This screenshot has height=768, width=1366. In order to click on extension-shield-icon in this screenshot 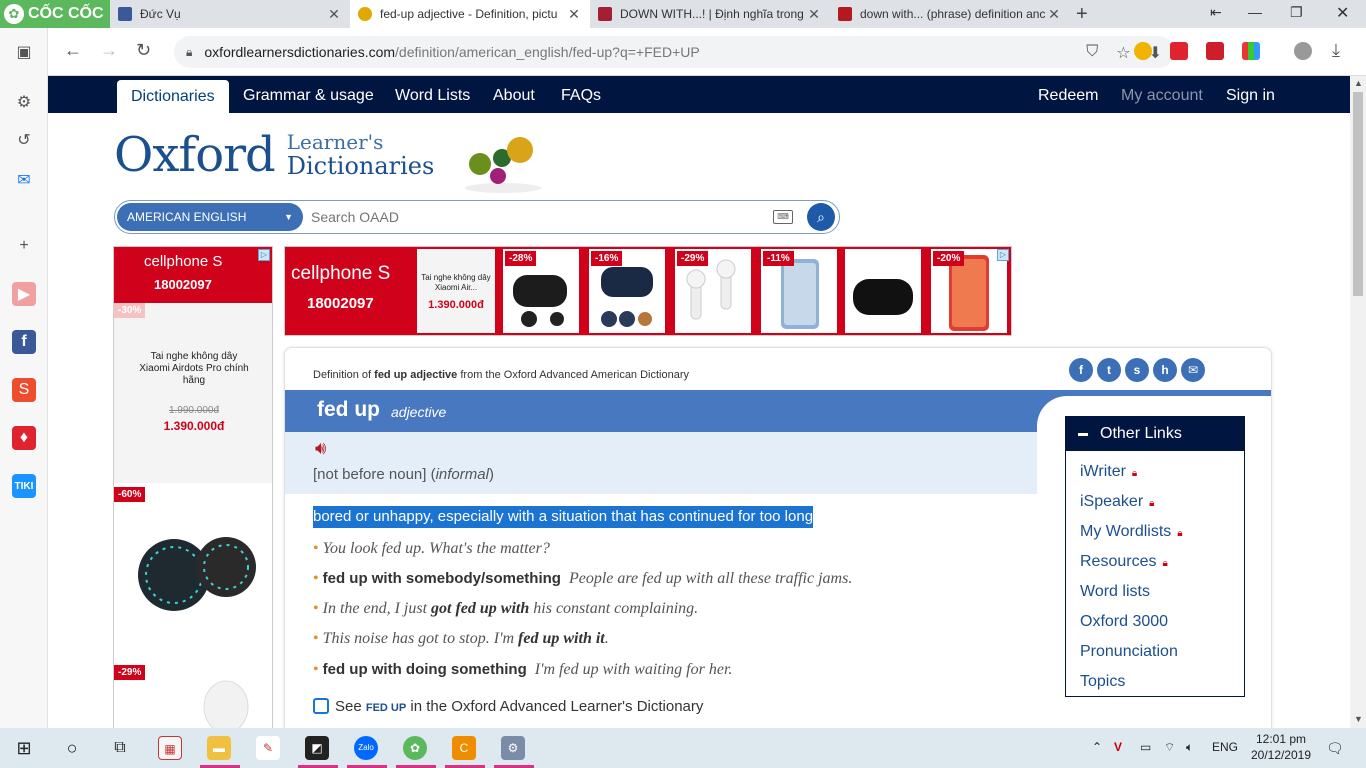, I will do `click(1179, 51)`.